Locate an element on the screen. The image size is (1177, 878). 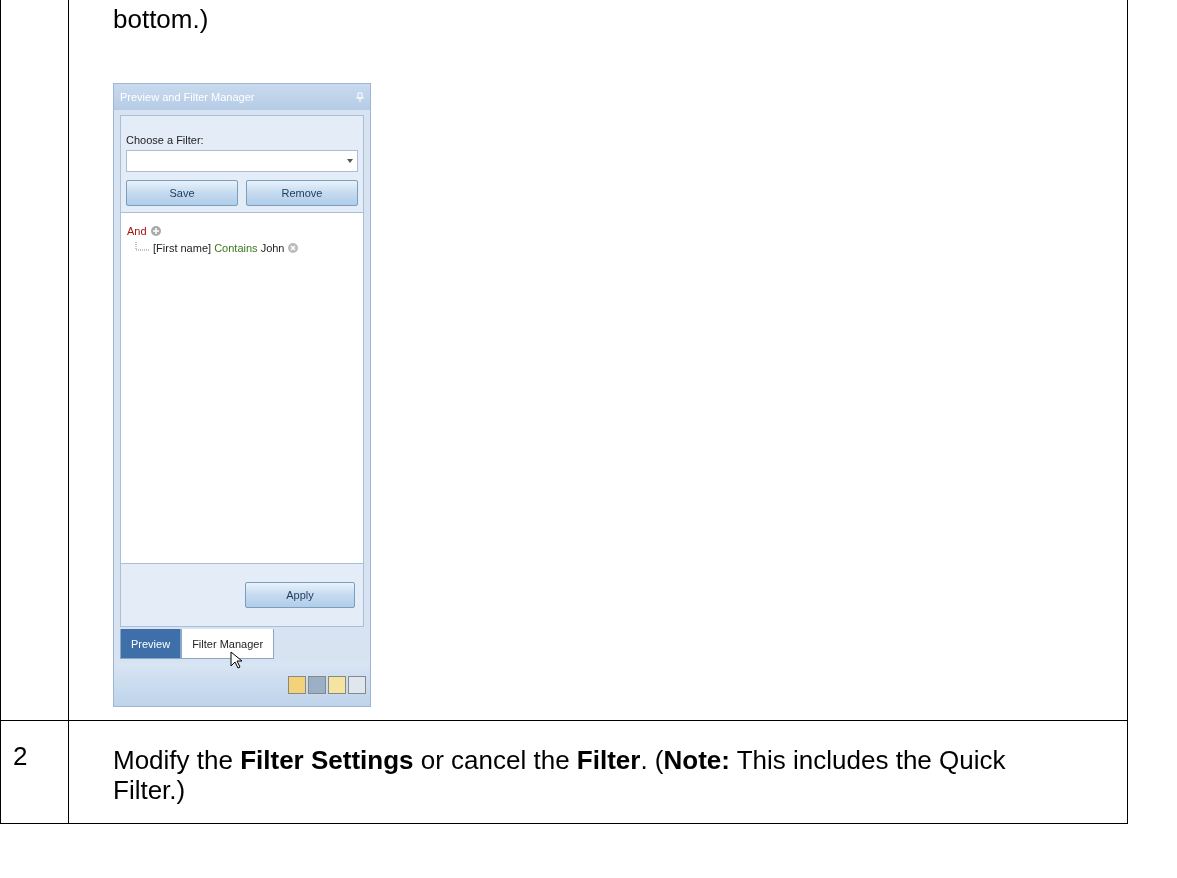
tree-connector-icon is located at coordinates (142, 248).